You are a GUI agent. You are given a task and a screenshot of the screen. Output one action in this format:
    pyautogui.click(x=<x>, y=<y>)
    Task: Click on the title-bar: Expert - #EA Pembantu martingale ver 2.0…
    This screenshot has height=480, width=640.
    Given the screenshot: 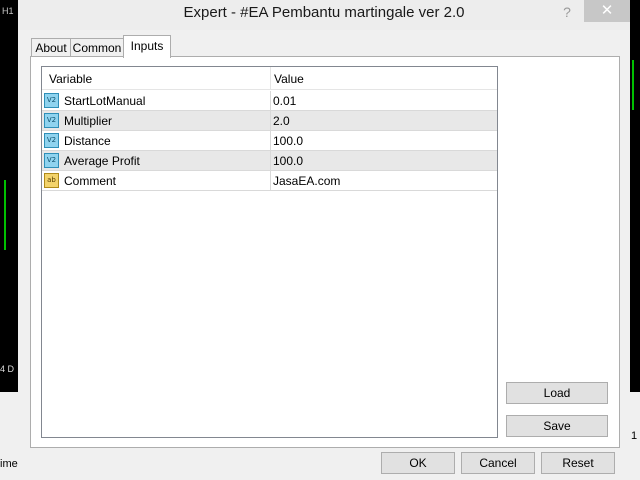 What is the action you would take?
    pyautogui.click(x=324, y=15)
    